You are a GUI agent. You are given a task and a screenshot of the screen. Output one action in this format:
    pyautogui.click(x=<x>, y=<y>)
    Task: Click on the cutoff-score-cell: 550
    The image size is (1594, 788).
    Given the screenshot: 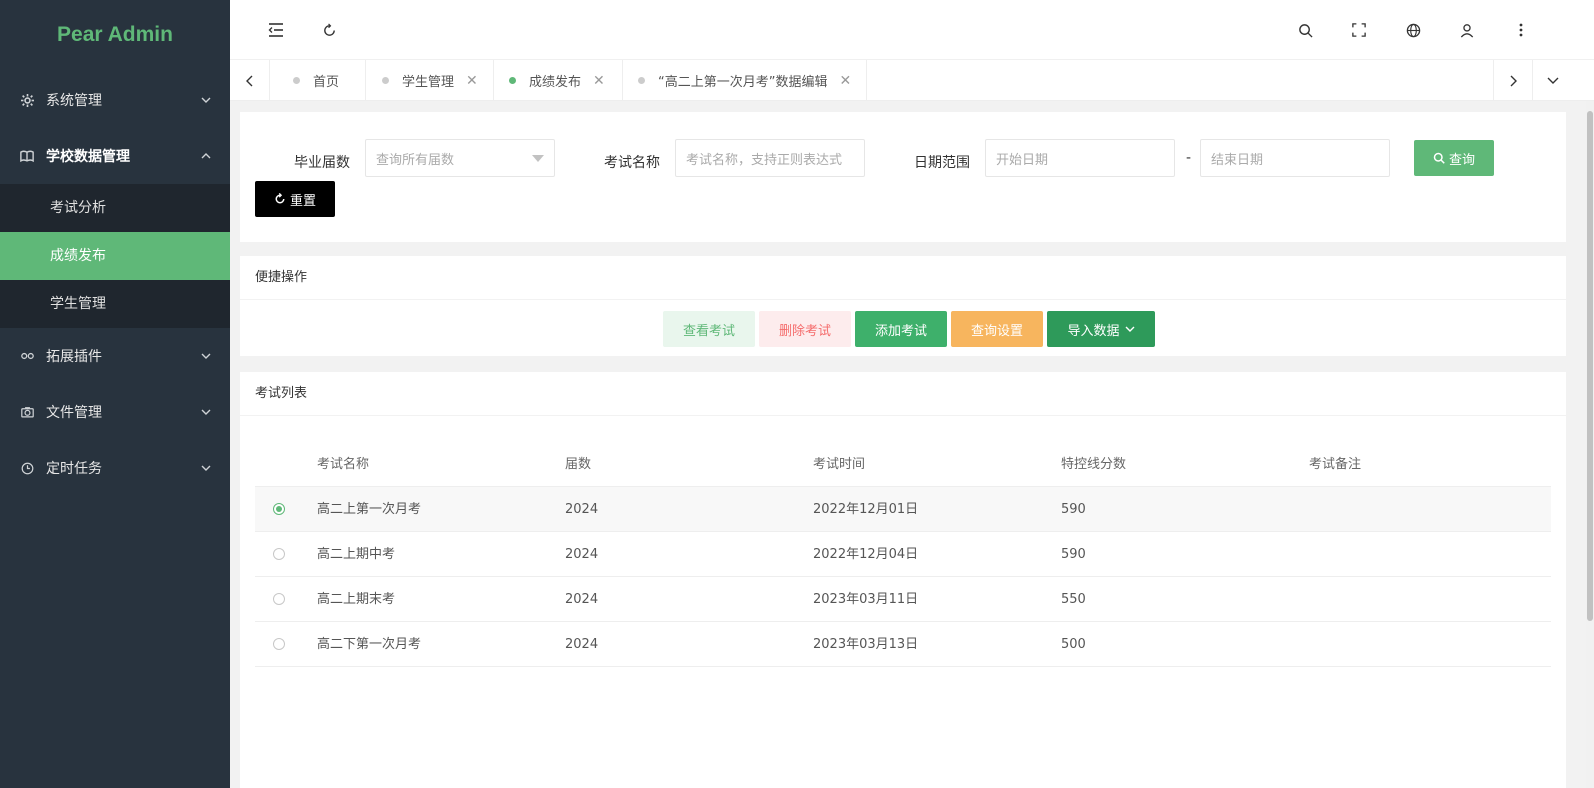 What is the action you would take?
    pyautogui.click(x=1073, y=599)
    